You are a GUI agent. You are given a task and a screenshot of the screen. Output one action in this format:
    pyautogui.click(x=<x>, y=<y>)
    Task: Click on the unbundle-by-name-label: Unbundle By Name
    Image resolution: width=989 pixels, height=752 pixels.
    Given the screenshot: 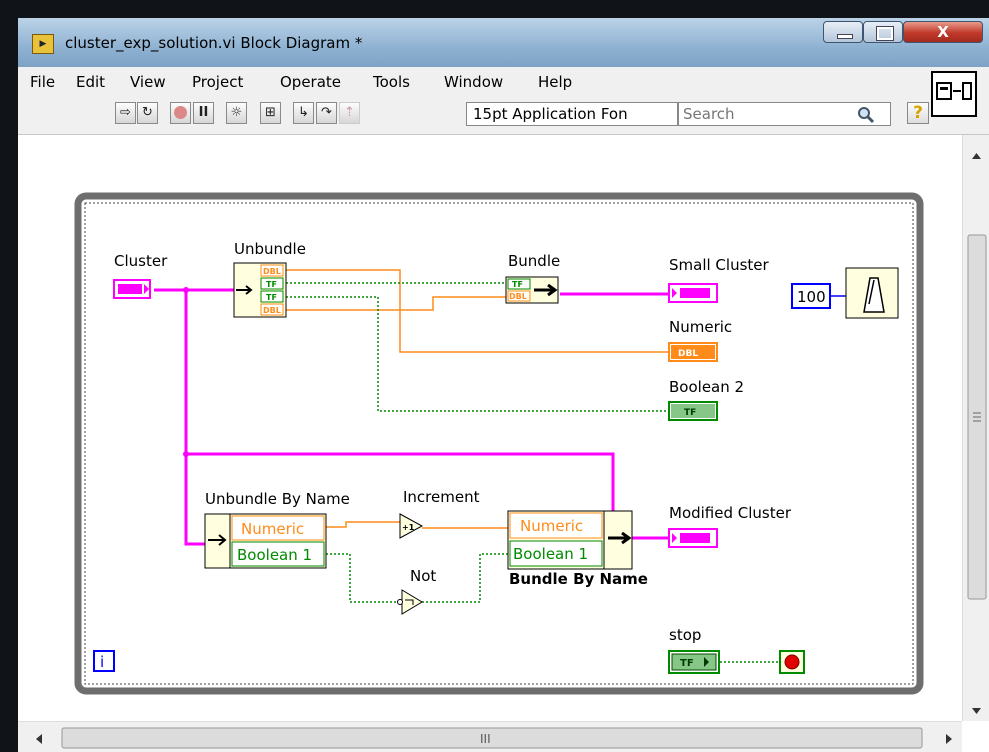 What is the action you would take?
    pyautogui.click(x=277, y=499)
    